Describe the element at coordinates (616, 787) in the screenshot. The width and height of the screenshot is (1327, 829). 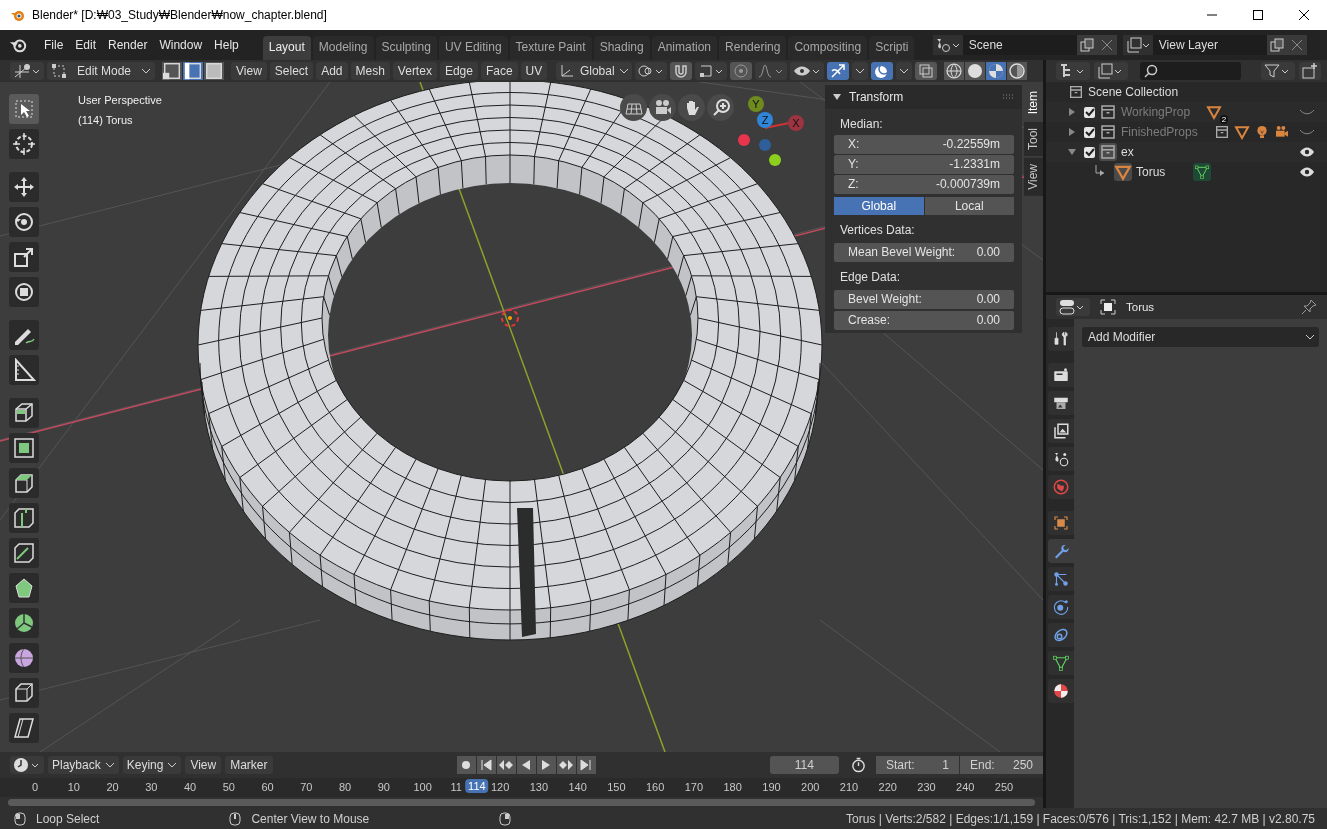
I see `frame-number: 150` at that location.